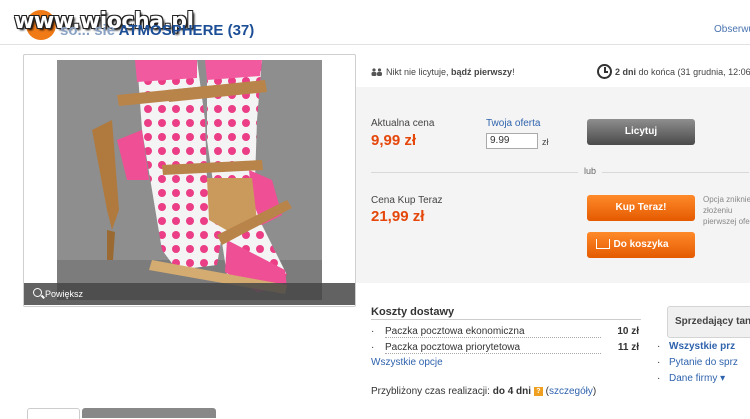 This screenshot has height=419, width=750. I want to click on be-first-text: bądź pierwszy, so click(482, 72).